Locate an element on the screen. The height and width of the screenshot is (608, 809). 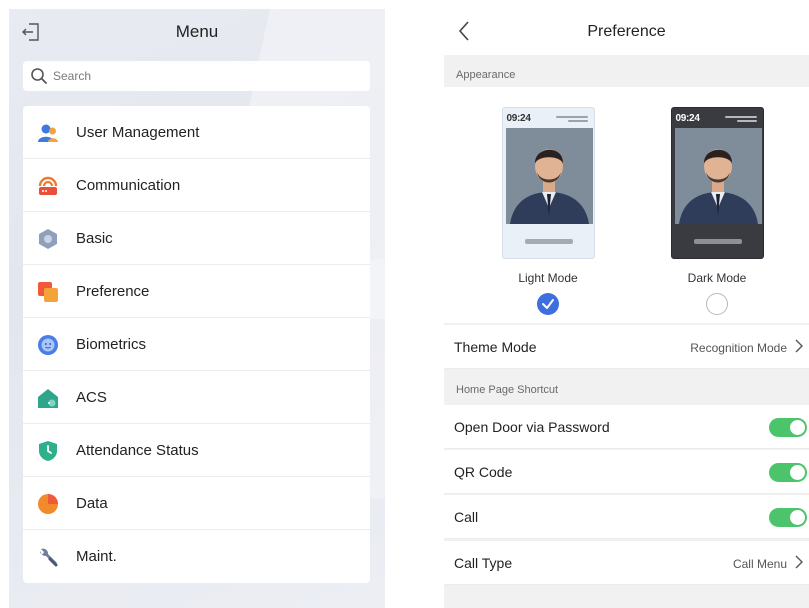
dark-mode-radio is located at coordinates (717, 304).